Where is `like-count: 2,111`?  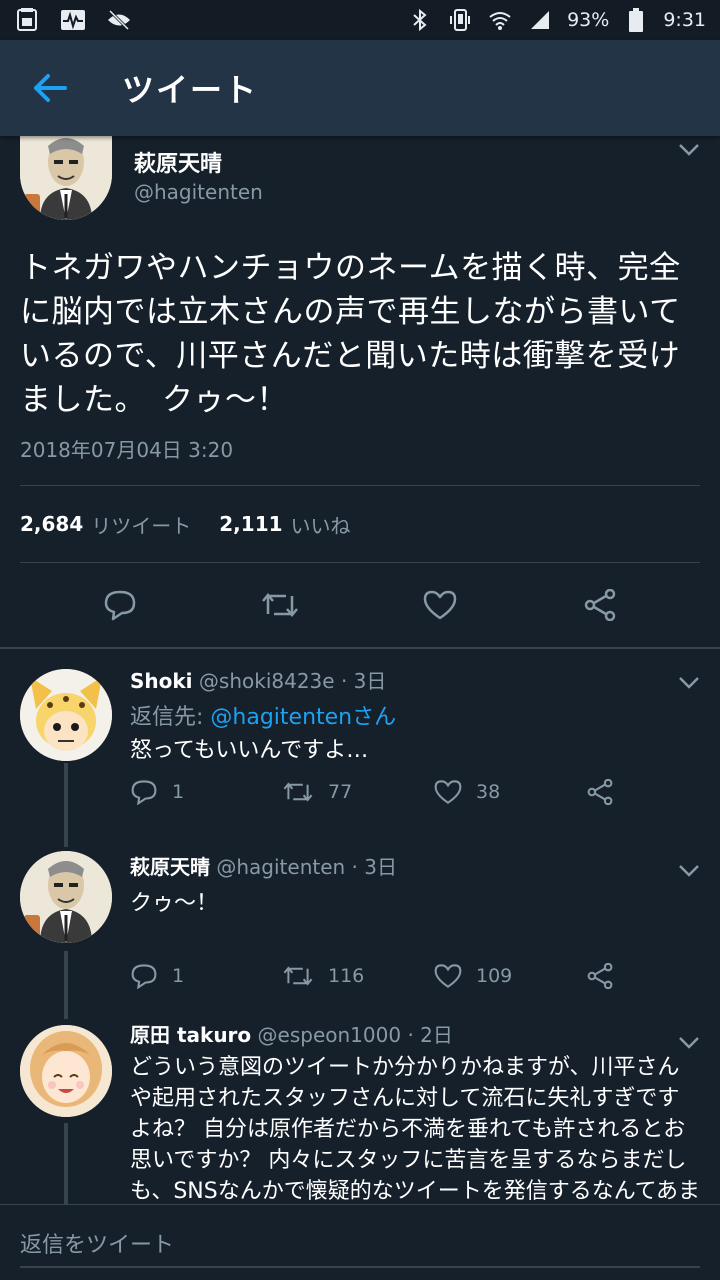 like-count: 2,111 is located at coordinates (250, 524).